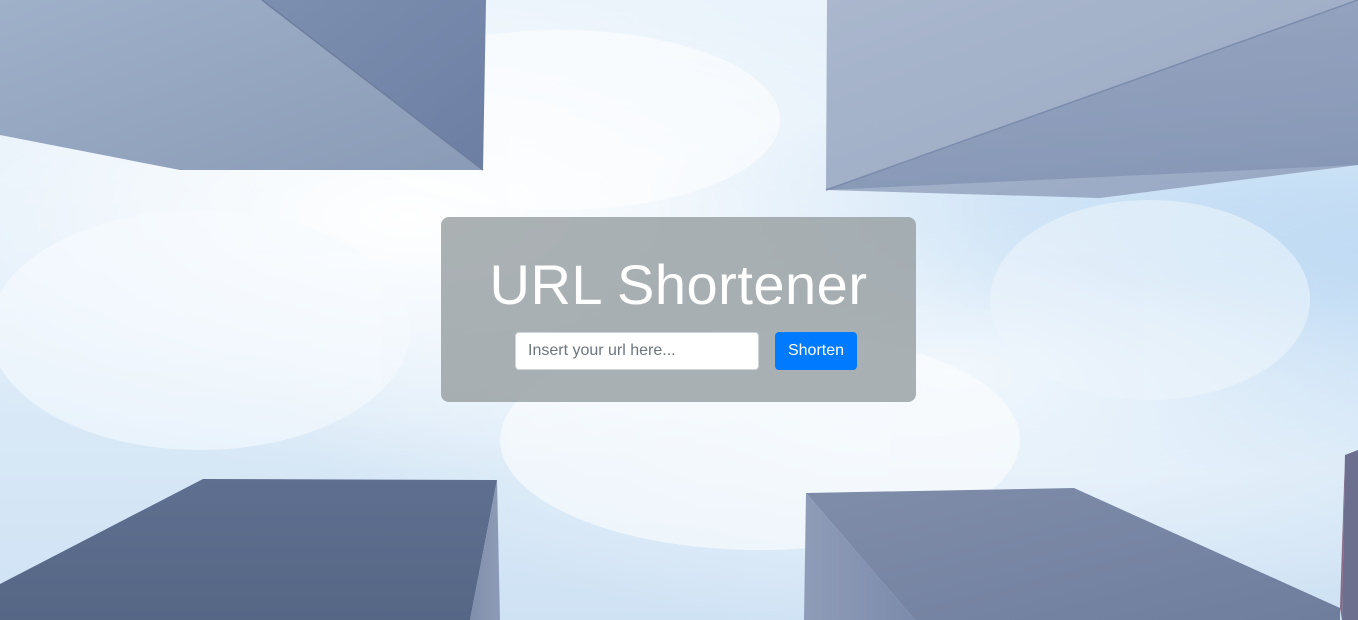 The image size is (1358, 620). What do you see at coordinates (637, 351) in the screenshot?
I see `url-input` at bounding box center [637, 351].